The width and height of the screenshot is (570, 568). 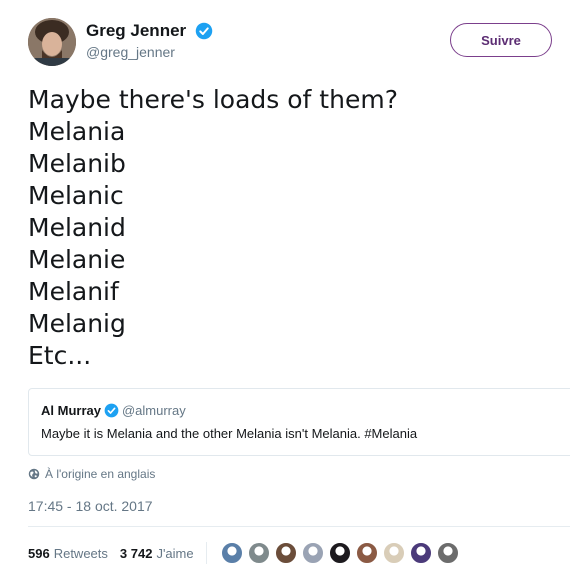 What do you see at coordinates (174, 553) in the screenshot?
I see `likes-label: J'aime` at bounding box center [174, 553].